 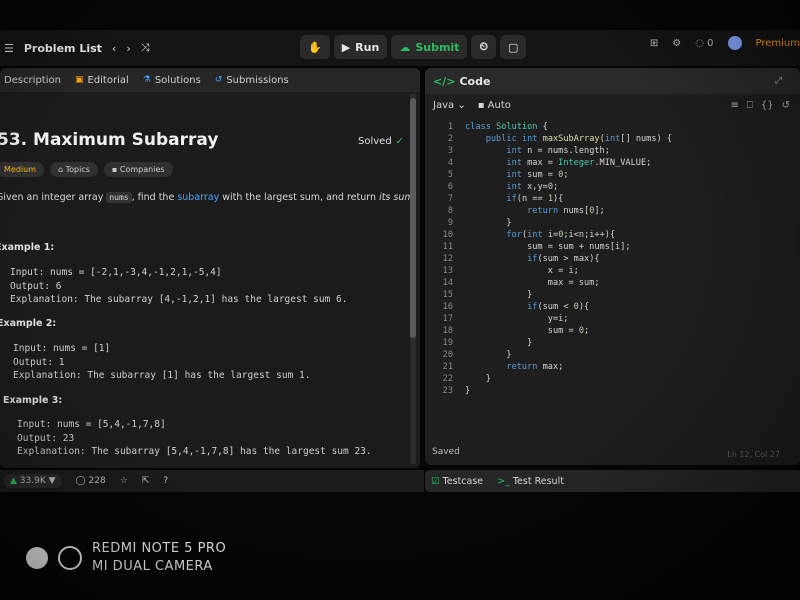 I want to click on camera-watermark: REDMI NOTE 5 PRO MI DUAL CAMERA, so click(x=126, y=558).